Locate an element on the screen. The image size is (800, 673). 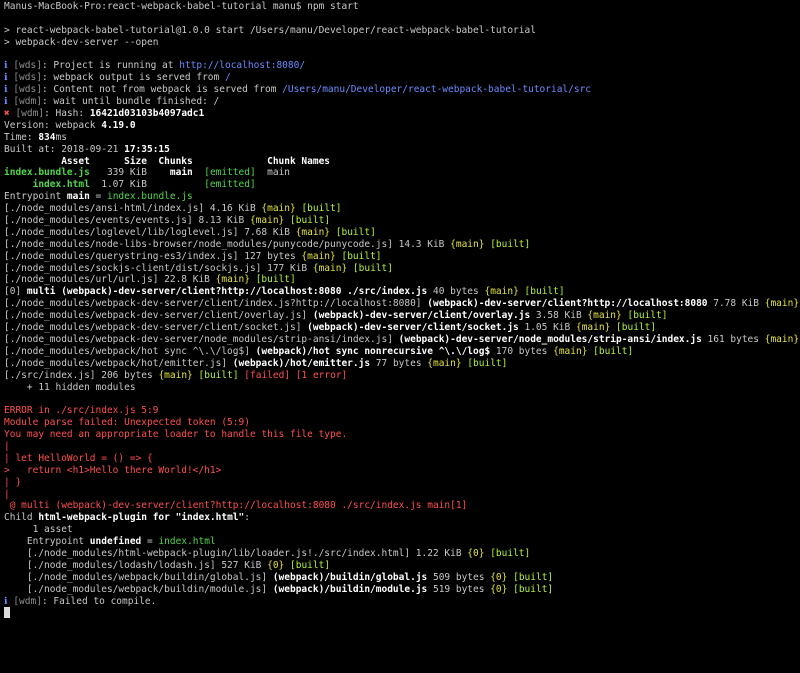
terminal-text: 40 bytes is located at coordinates (456, 292).